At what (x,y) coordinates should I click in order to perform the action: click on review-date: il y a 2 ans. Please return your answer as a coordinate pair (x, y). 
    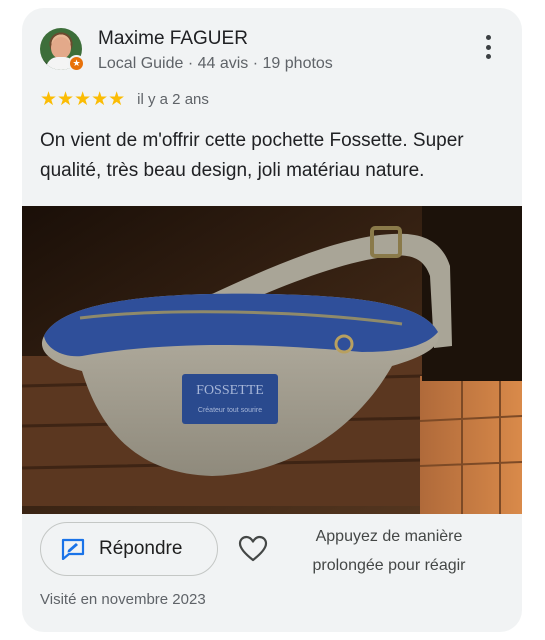
    Looking at the image, I should click on (173, 99).